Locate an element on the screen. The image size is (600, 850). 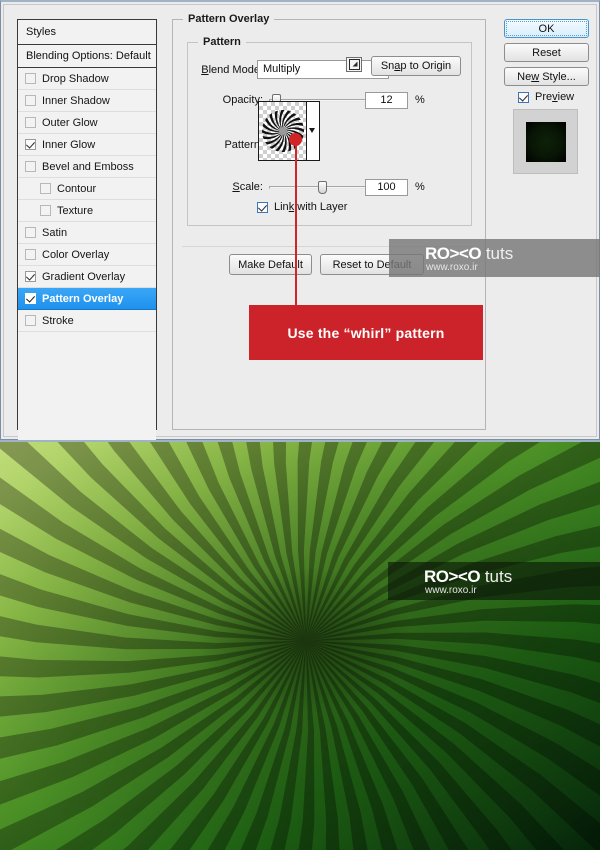
annotation-callout-text: Use the “whirl” pattern is located at coordinates (366, 332).